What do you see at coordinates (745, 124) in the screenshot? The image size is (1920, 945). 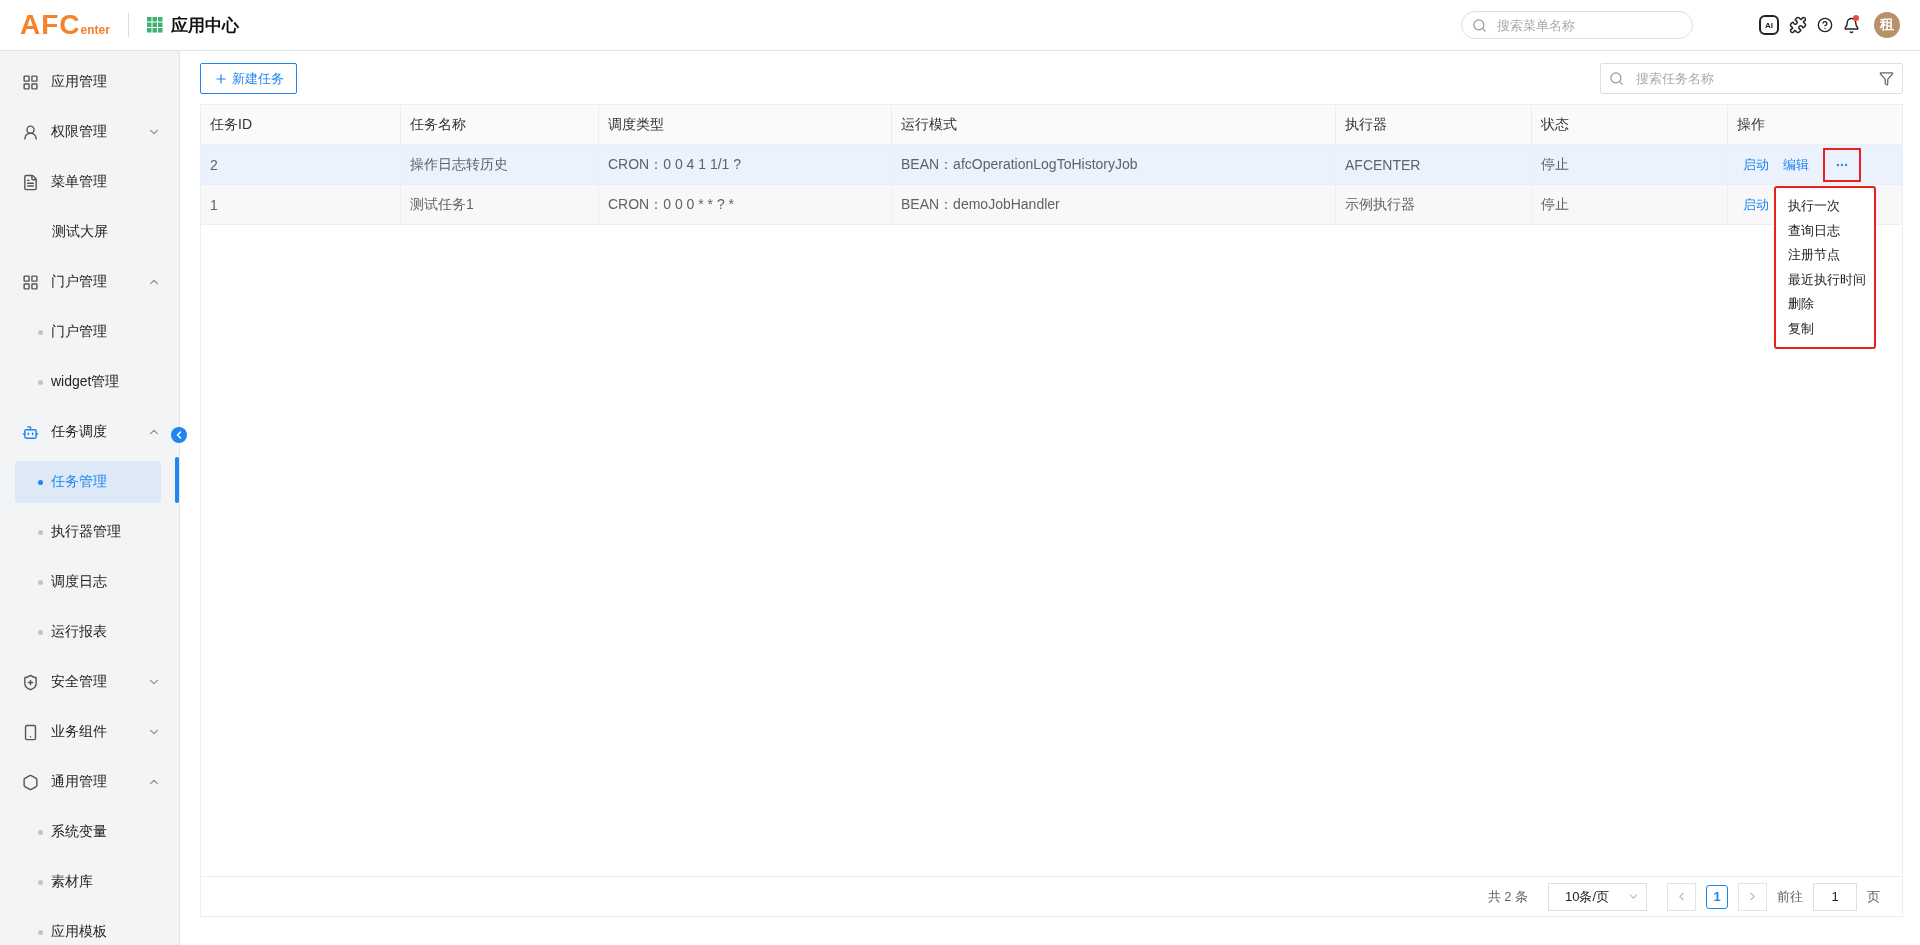 I see `column-header: 调度类型` at bounding box center [745, 124].